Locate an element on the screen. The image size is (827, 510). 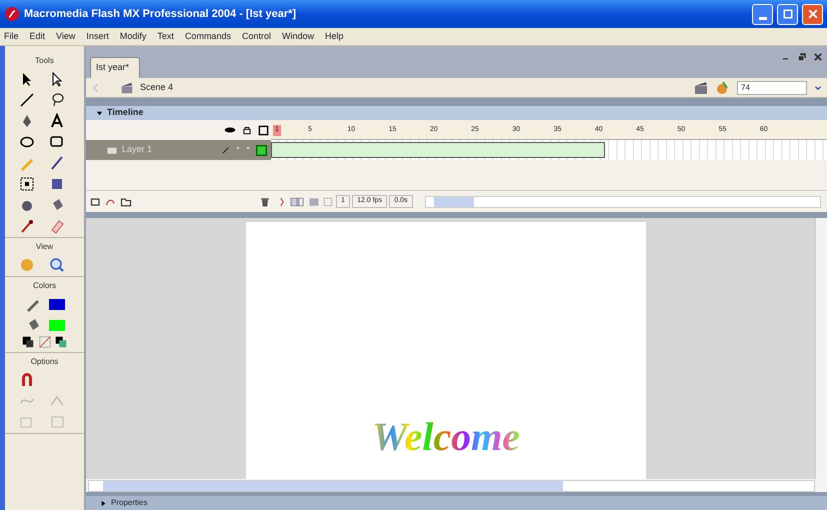
zoom-icon is located at coordinates (56, 265).